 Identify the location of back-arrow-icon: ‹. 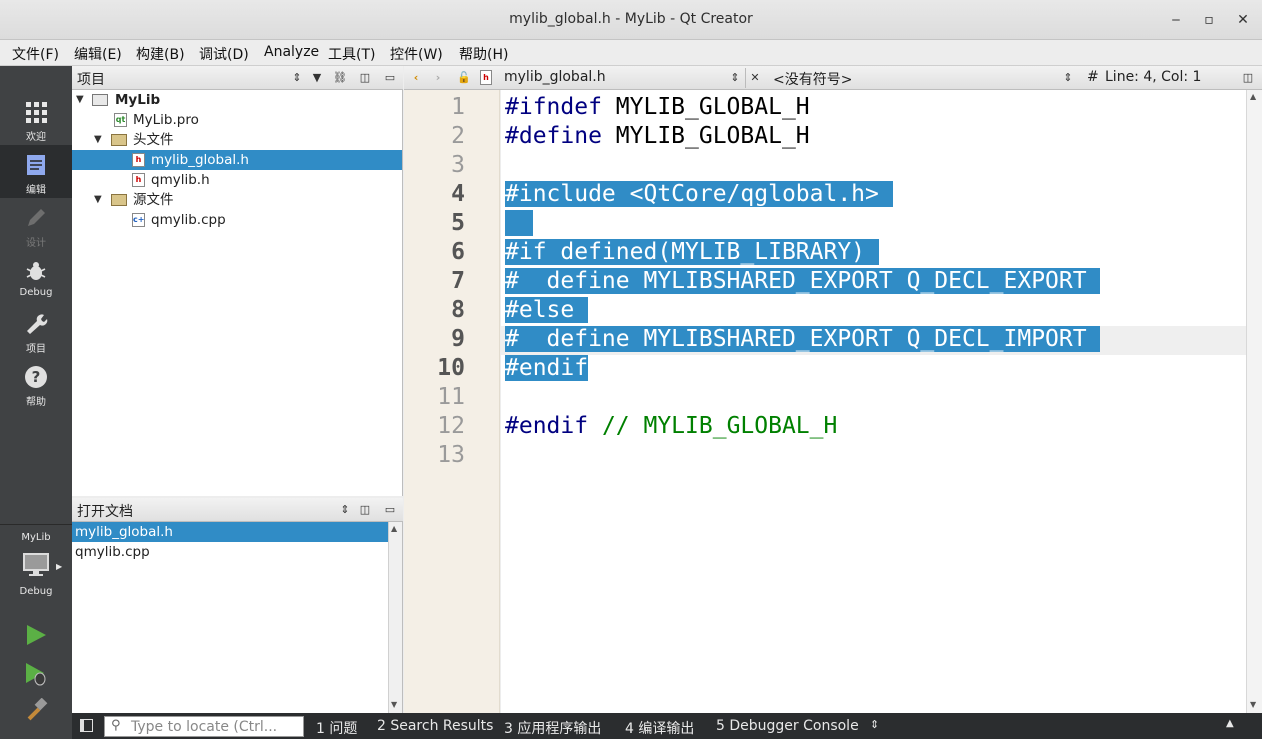
(416, 78).